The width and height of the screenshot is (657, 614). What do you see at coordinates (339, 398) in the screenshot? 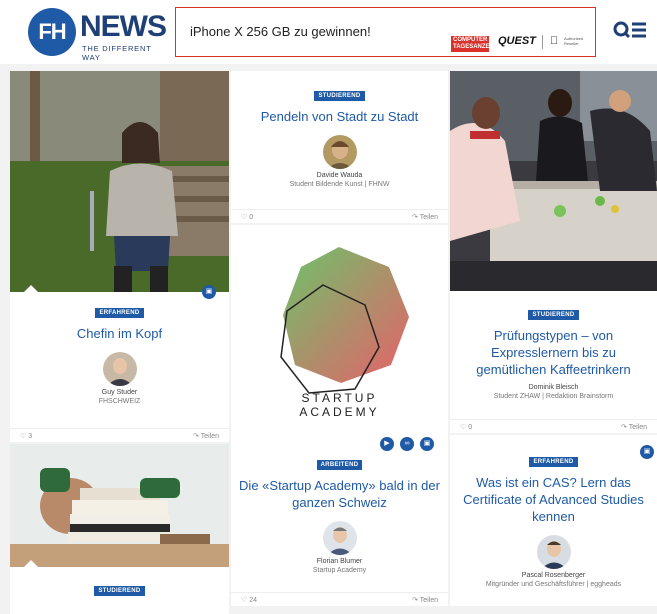
I see `startup-logo-line1: STARTUP` at bounding box center [339, 398].